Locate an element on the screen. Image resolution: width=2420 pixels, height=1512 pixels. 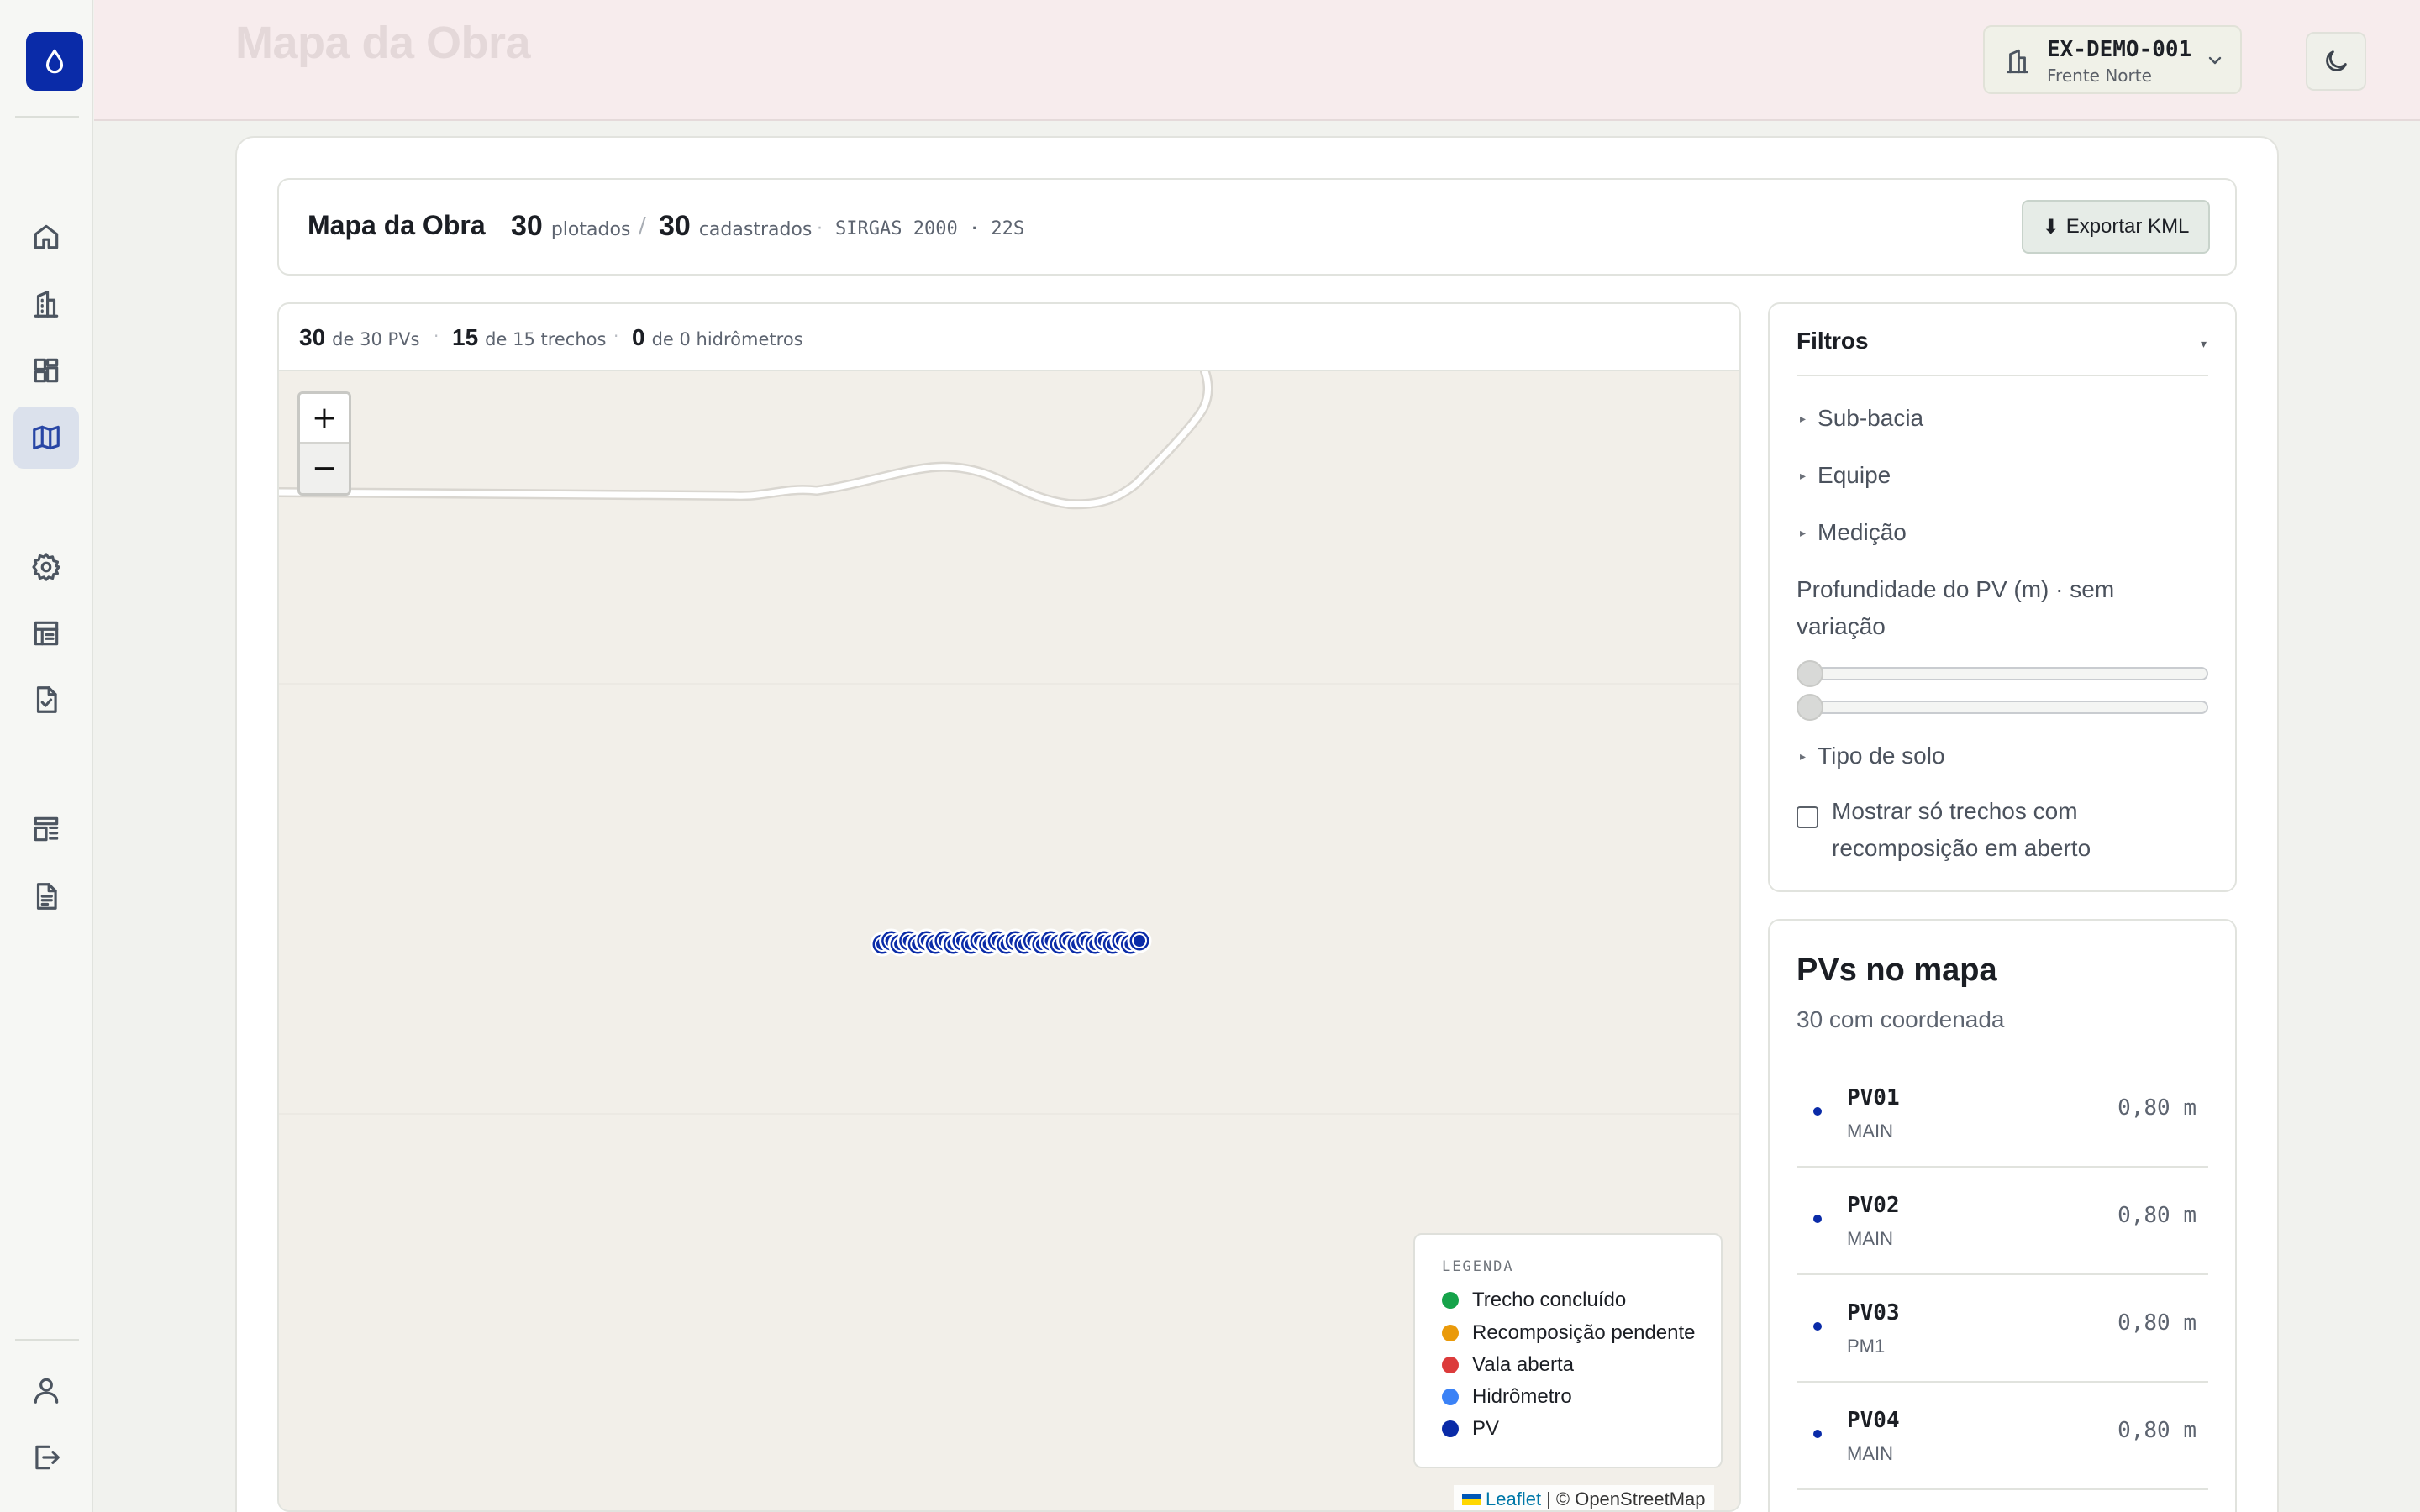
legend-item: Recomposição pendente is located at coordinates (1569, 1333).